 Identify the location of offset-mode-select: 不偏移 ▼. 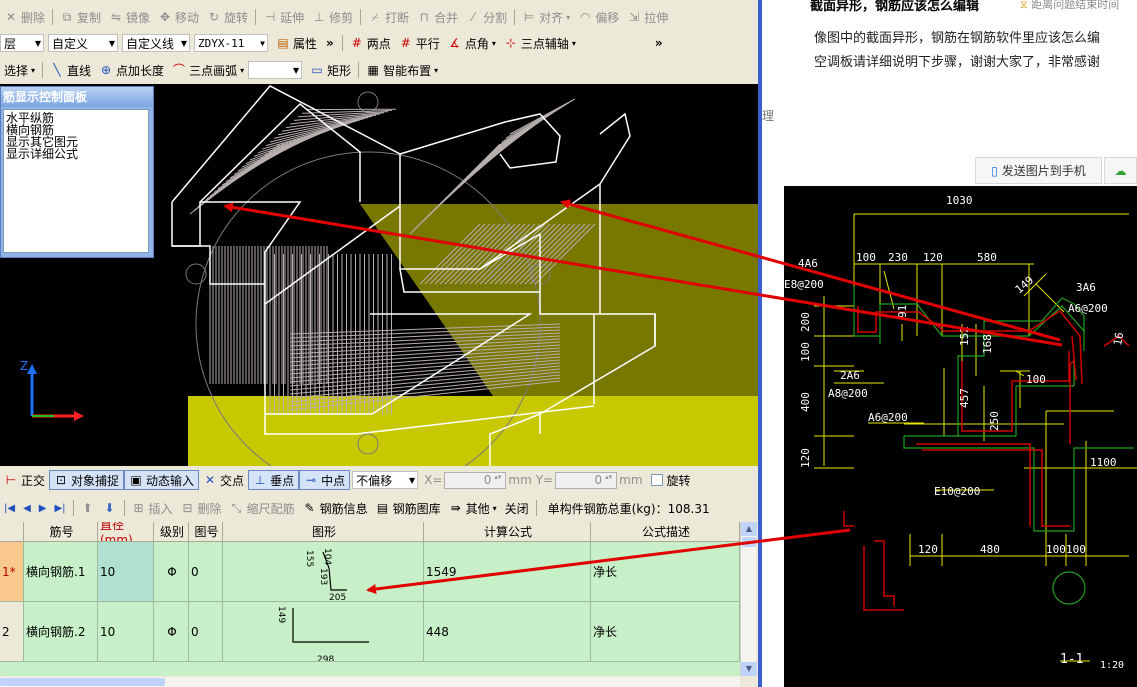
(385, 480).